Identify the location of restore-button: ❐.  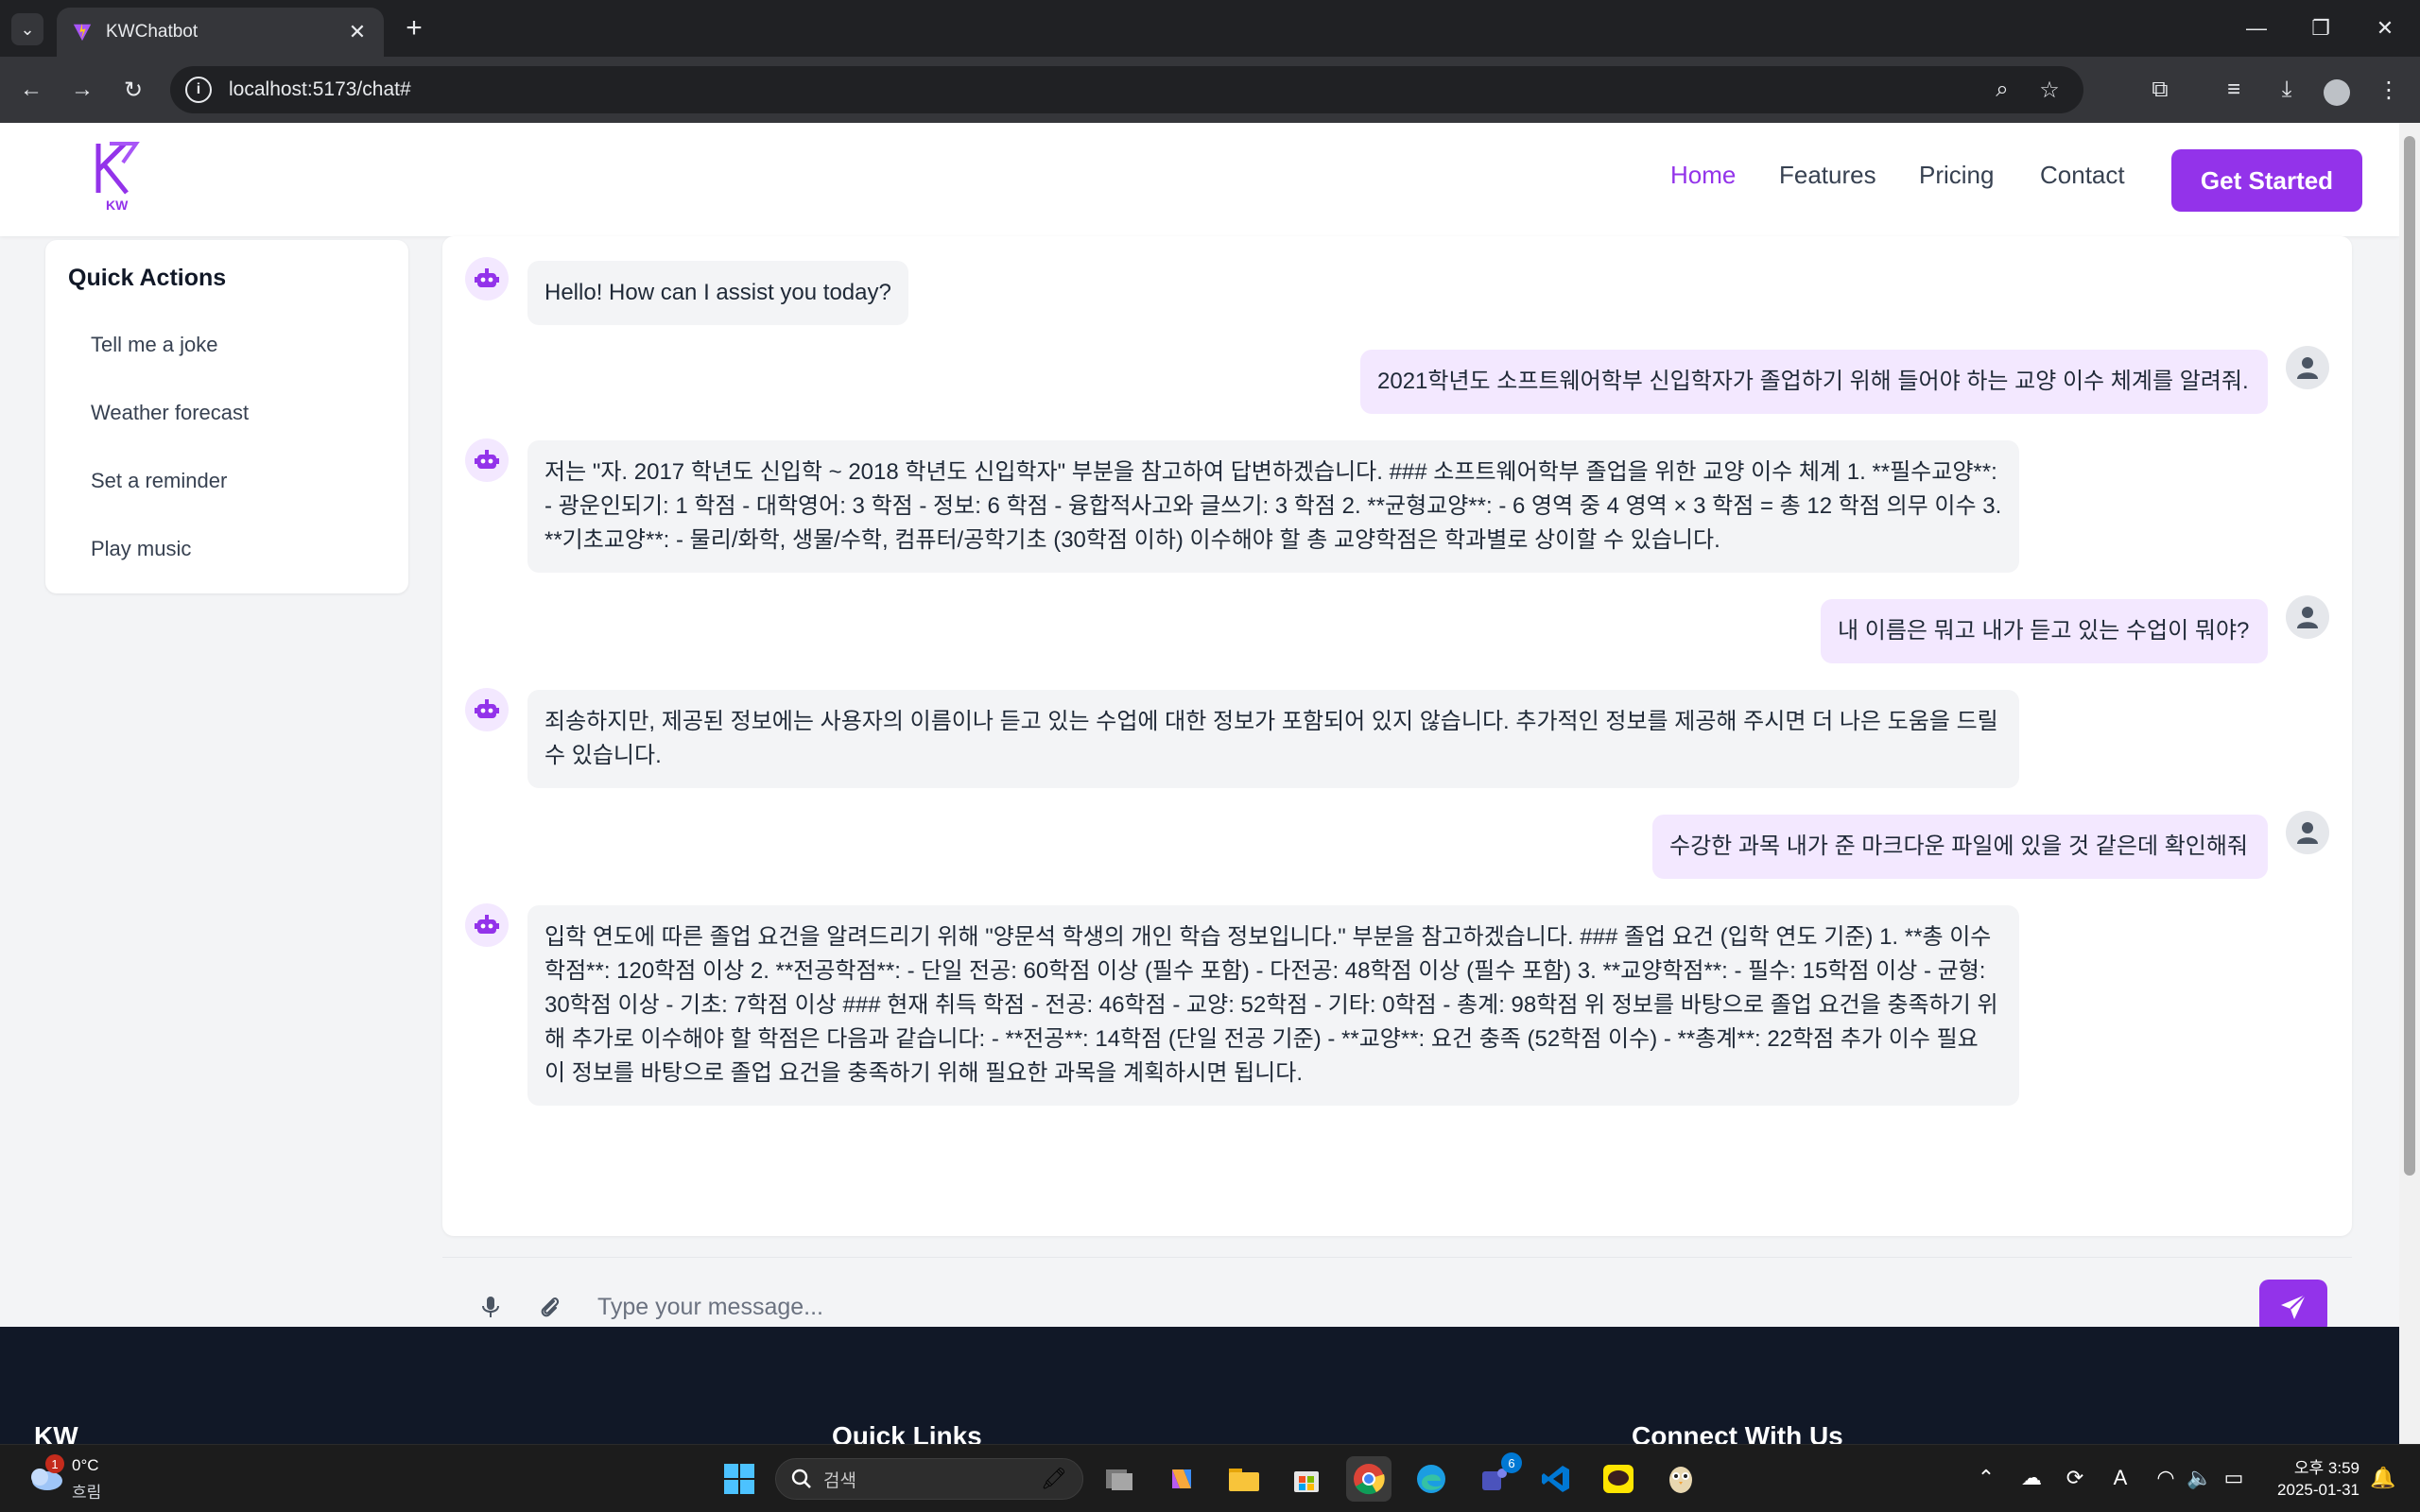
(2320, 28).